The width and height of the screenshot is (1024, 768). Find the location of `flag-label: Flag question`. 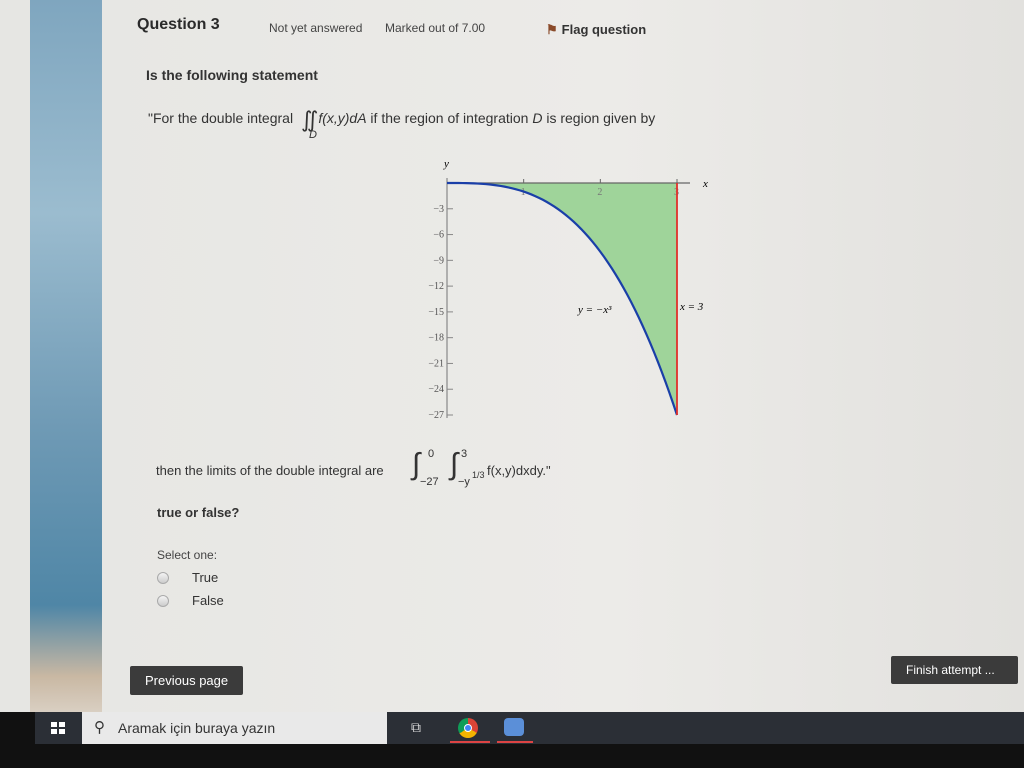

flag-label: Flag question is located at coordinates (604, 29).